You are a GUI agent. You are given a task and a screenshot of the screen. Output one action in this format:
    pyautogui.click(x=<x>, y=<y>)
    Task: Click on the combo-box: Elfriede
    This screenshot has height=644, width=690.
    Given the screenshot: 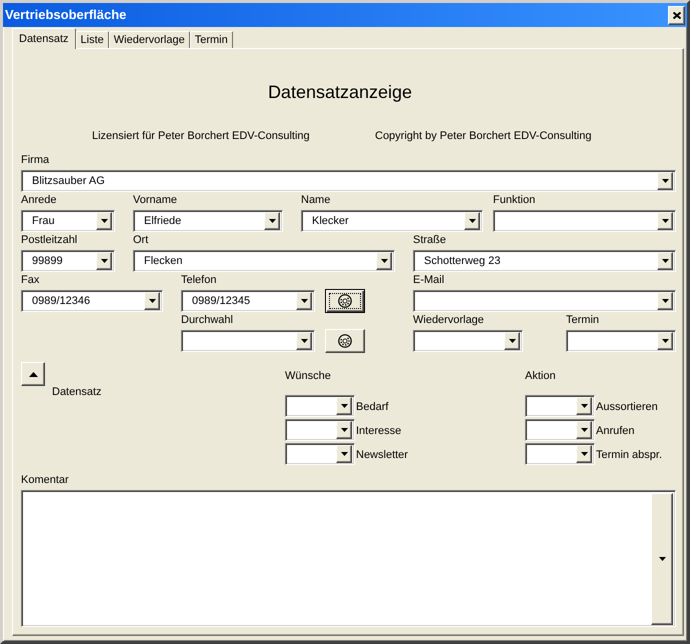 What is the action you would take?
    pyautogui.click(x=208, y=221)
    